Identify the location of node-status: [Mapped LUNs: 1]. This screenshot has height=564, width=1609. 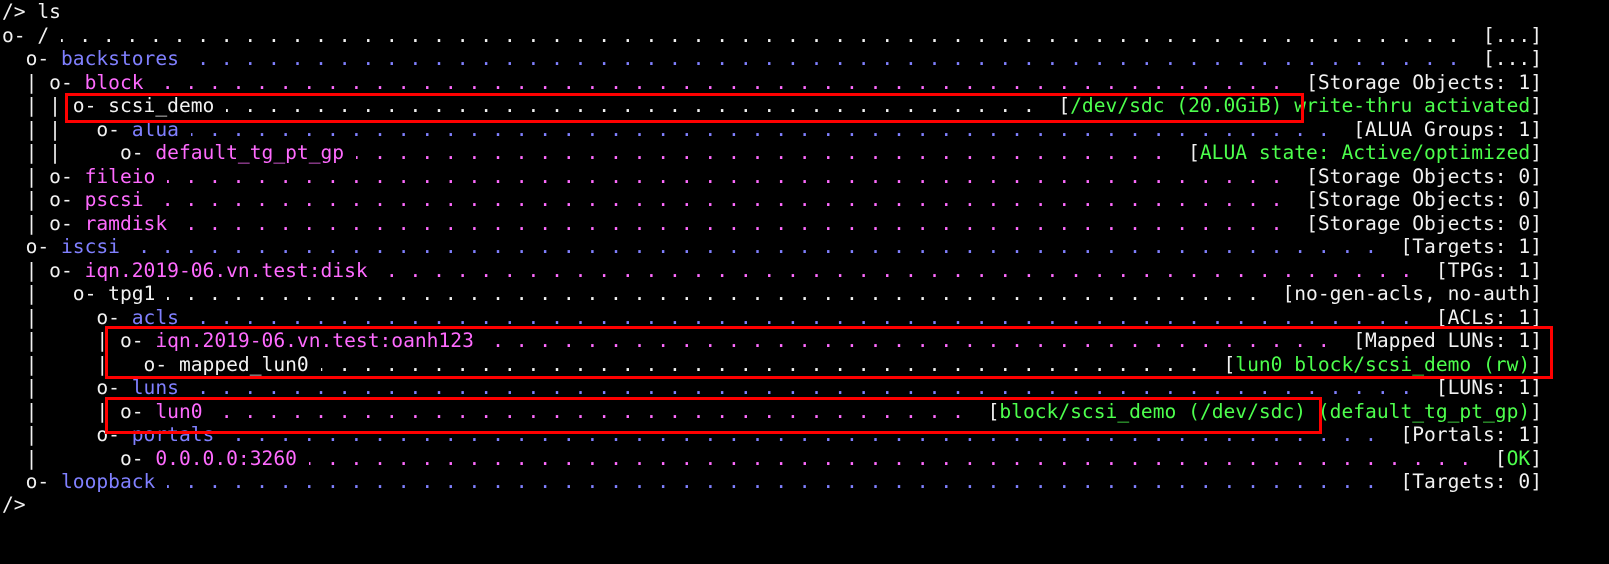
(1441, 341).